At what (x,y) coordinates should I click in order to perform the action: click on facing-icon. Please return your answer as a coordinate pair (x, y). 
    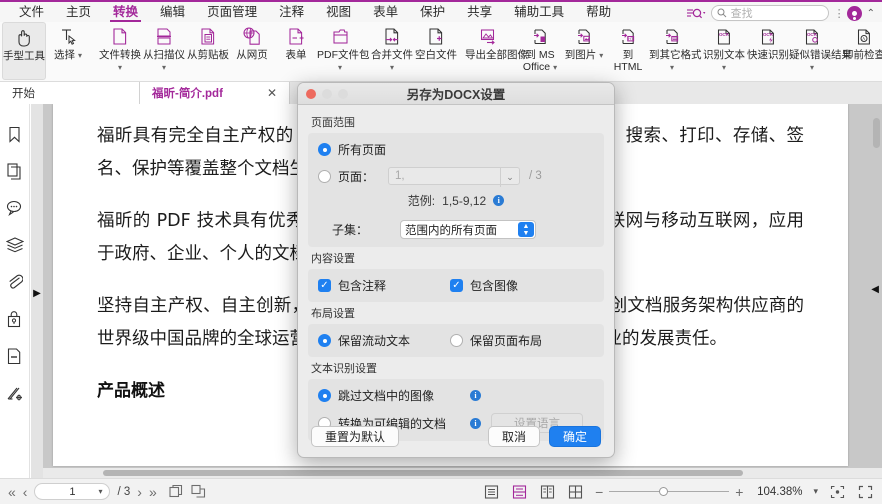
    Looking at the image, I should click on (547, 491).